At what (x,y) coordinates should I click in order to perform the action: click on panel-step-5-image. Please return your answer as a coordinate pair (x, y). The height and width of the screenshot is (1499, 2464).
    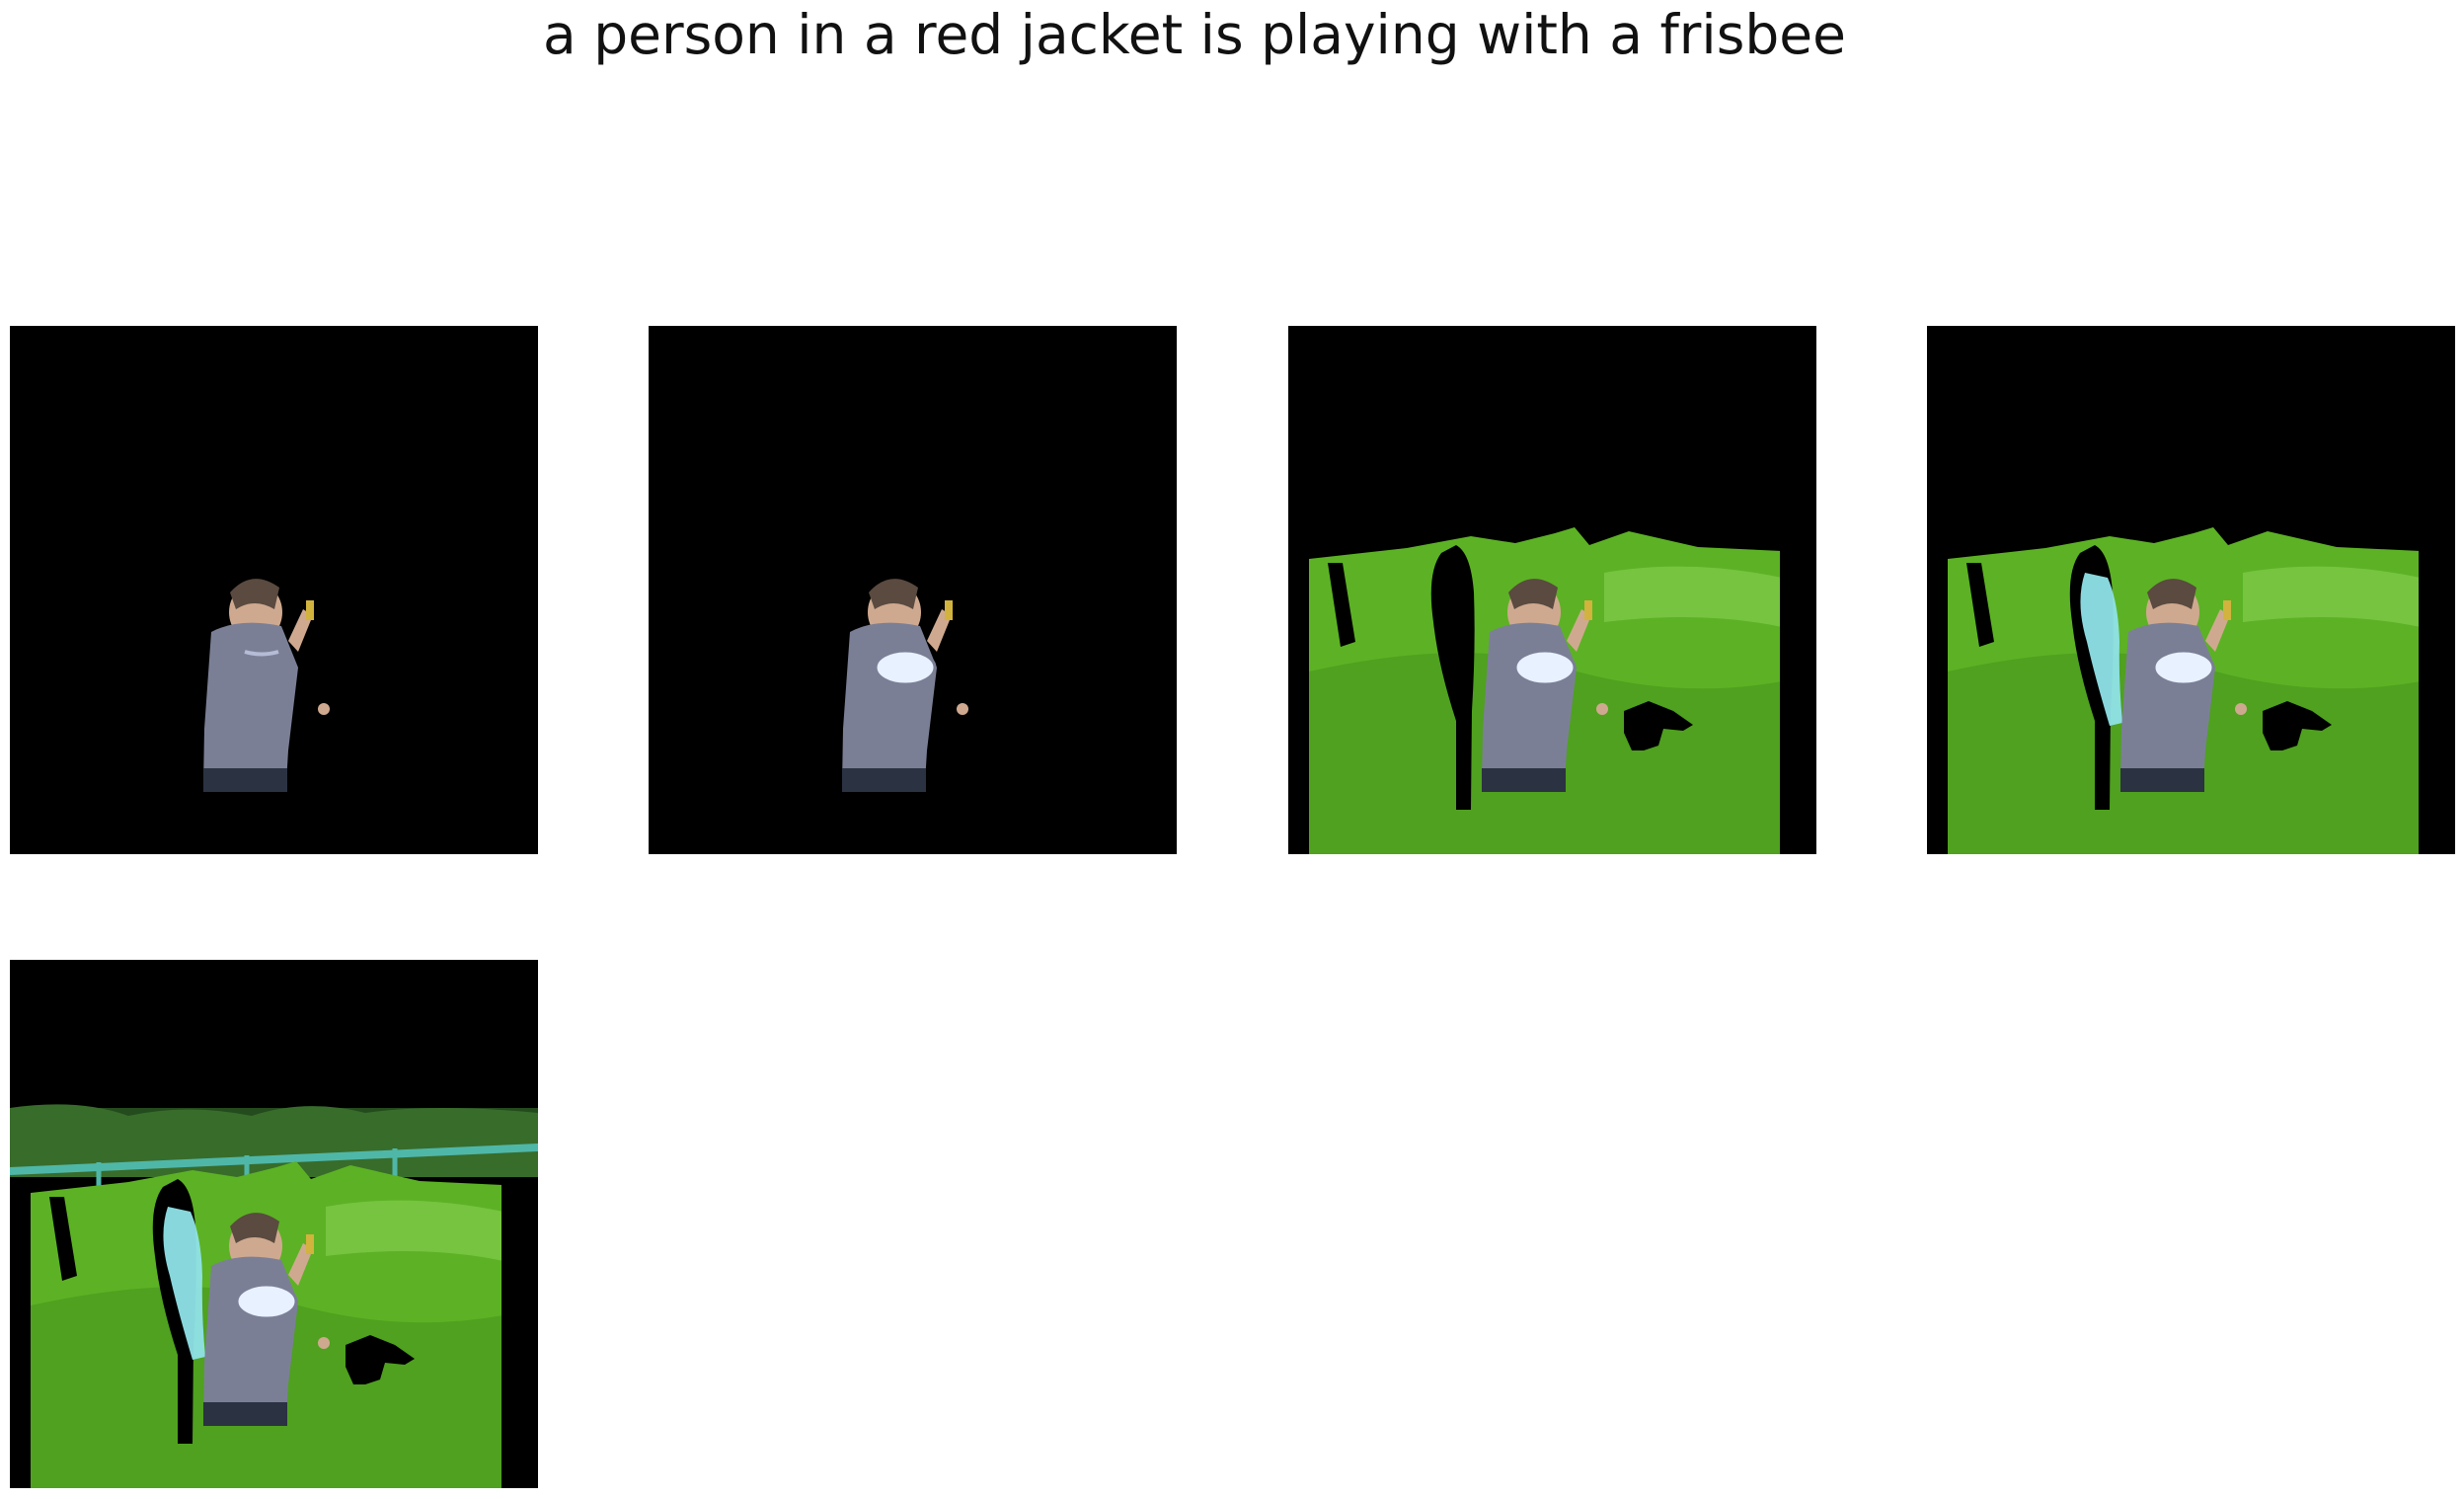
    Looking at the image, I should click on (274, 1296).